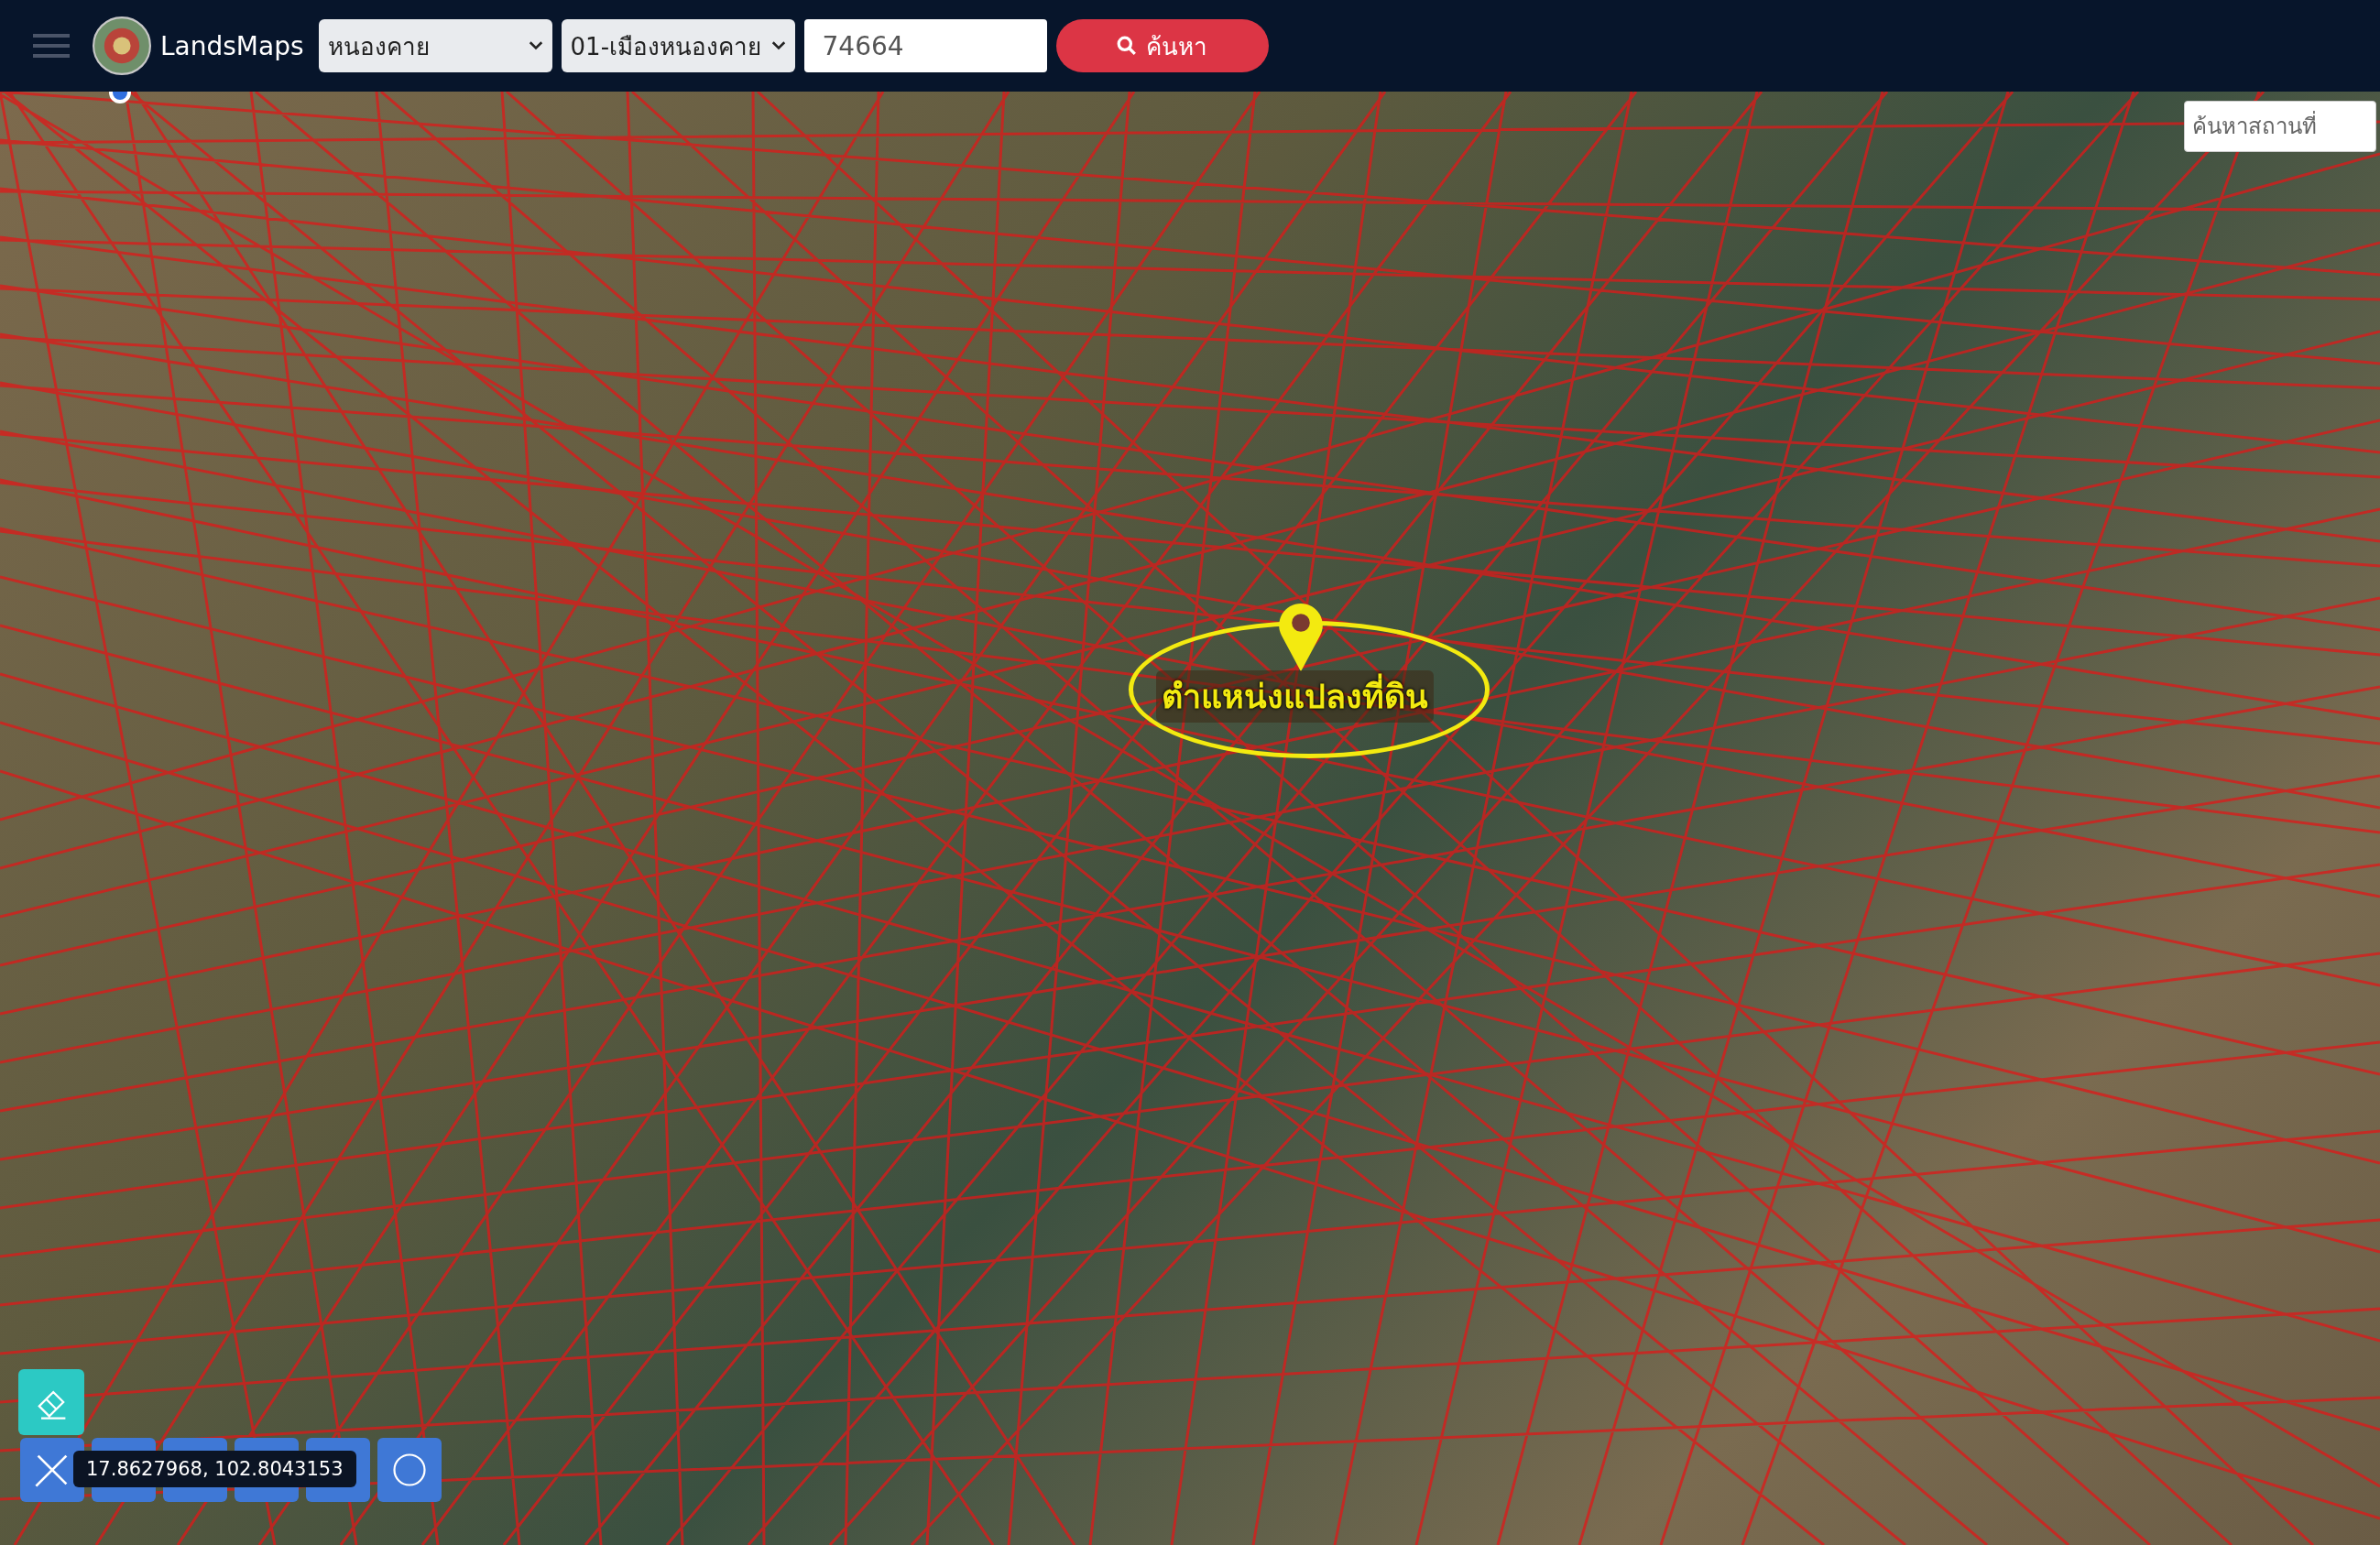  I want to click on app-name: LandsMaps, so click(232, 45).